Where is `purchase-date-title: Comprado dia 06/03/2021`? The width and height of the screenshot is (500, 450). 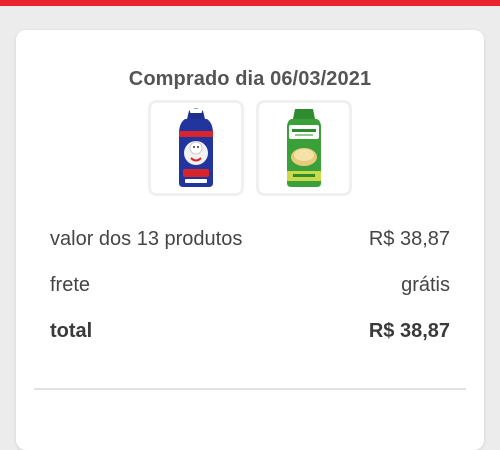
purchase-date-title: Comprado dia 06/03/2021 is located at coordinates (250, 79).